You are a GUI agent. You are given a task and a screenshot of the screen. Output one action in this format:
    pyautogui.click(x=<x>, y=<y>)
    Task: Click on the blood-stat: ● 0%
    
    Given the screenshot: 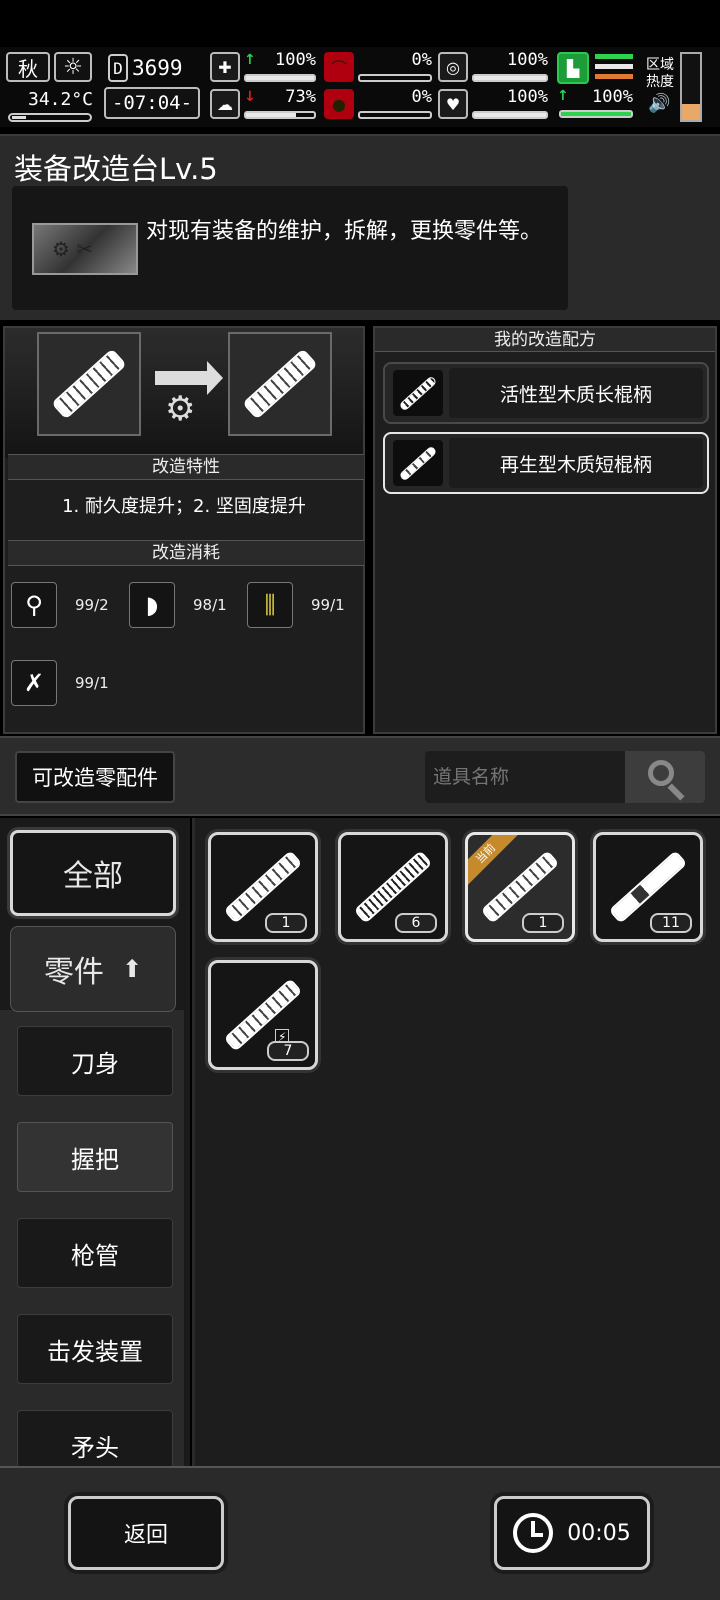 What is the action you would take?
    pyautogui.click(x=379, y=104)
    